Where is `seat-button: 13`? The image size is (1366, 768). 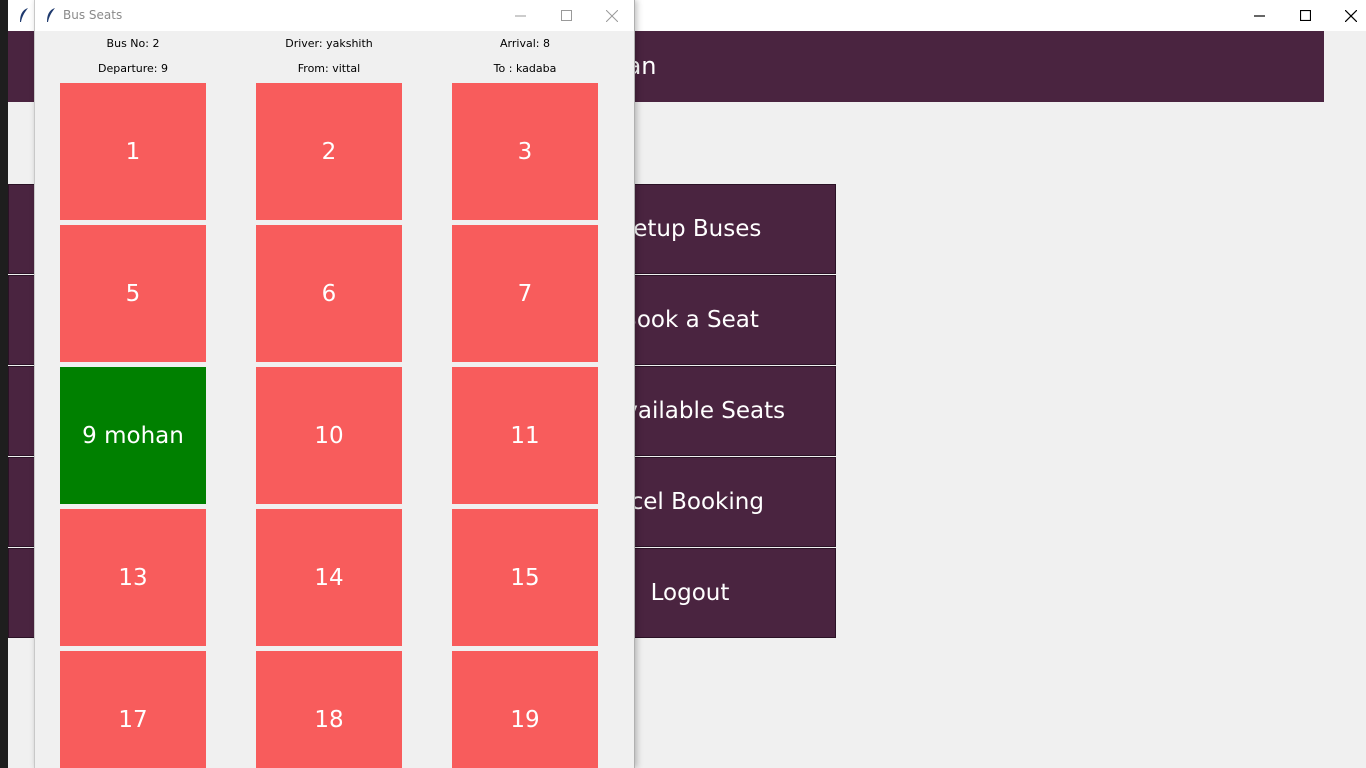
seat-button: 13 is located at coordinates (133, 577).